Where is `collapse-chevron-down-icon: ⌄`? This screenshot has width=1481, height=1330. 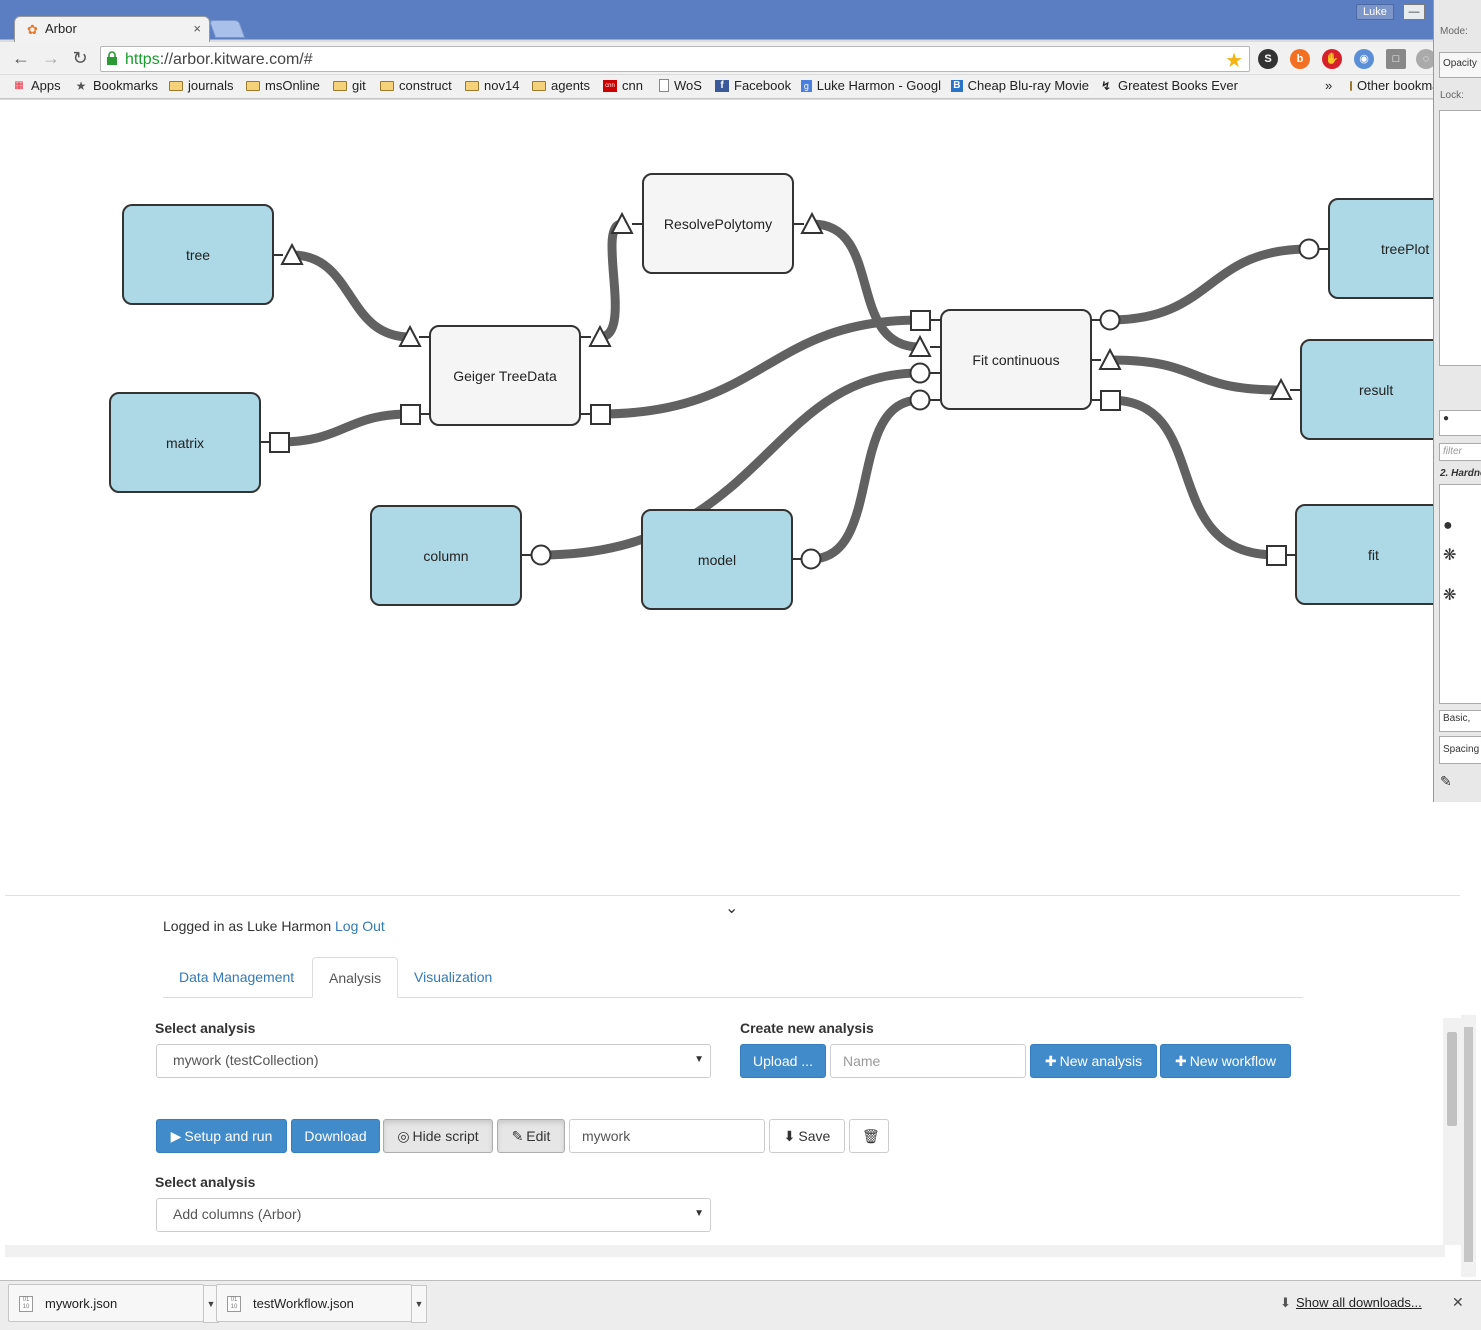
collapse-chevron-down-icon: ⌄ is located at coordinates (731, 908).